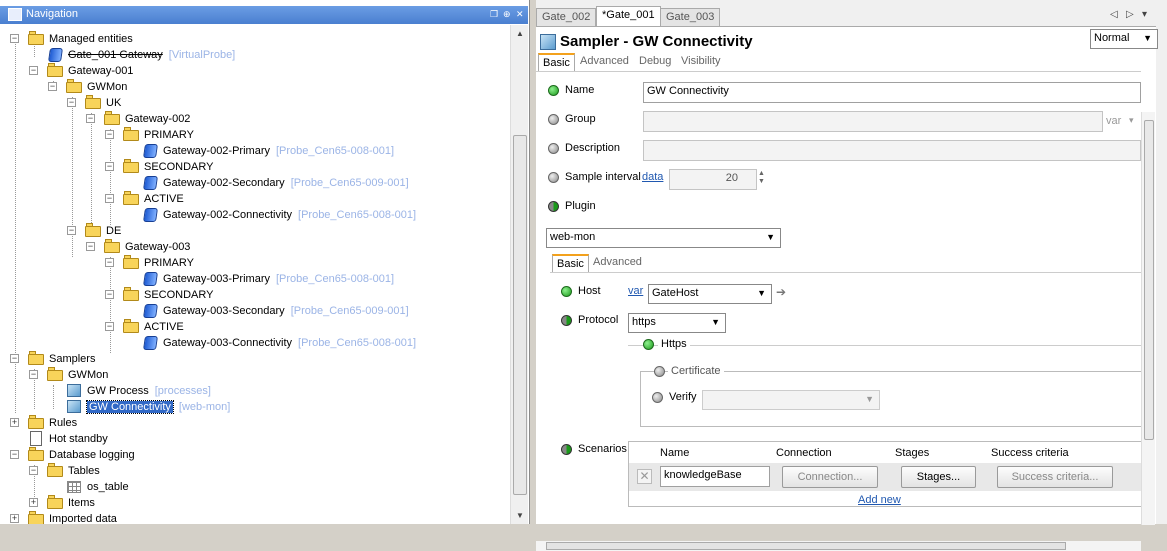  Describe the element at coordinates (1113, 121) in the screenshot. I see `group-var-select: var` at that location.